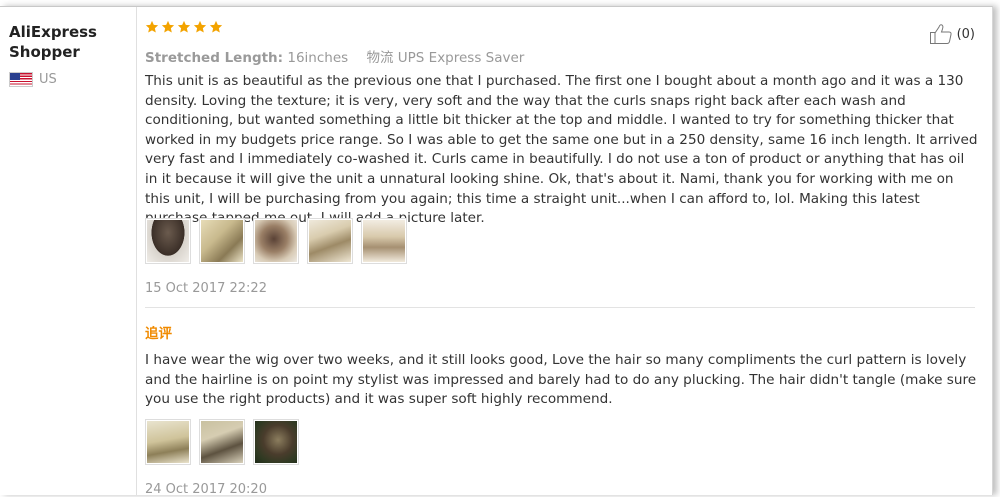  What do you see at coordinates (21, 79) in the screenshot?
I see `us-flag-icon` at bounding box center [21, 79].